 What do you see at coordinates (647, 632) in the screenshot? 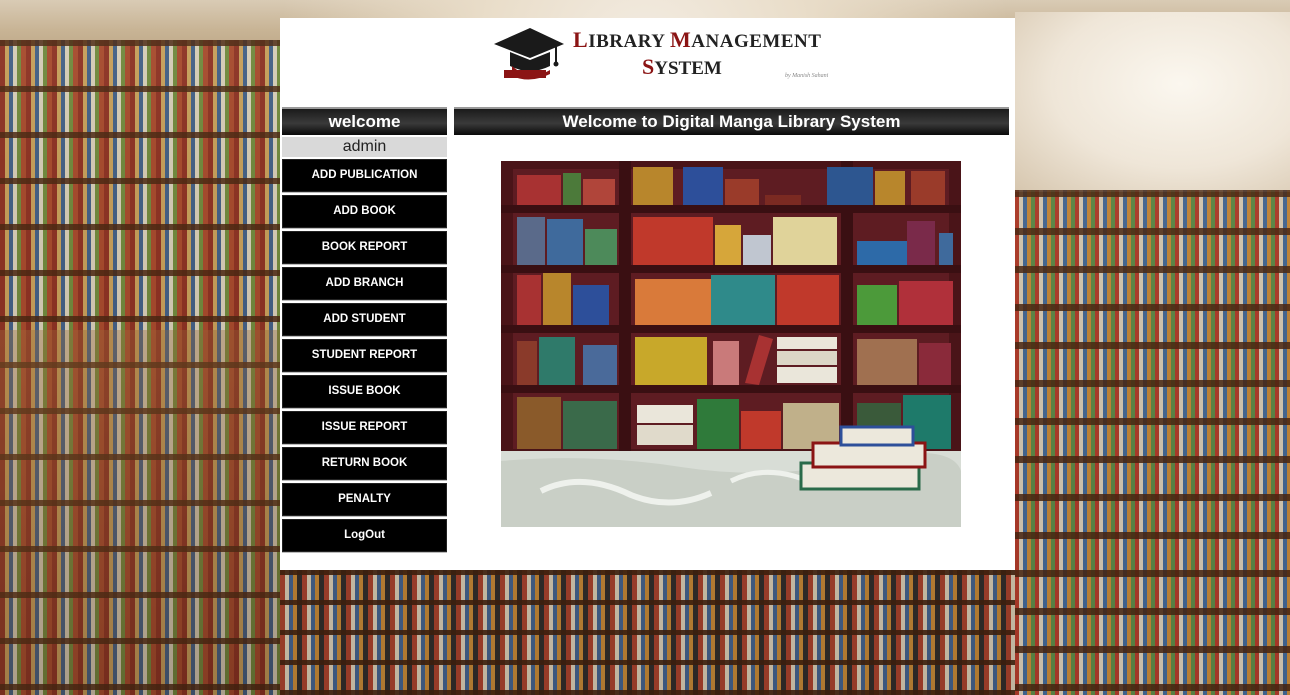
I see `background-bookshelves-bottom` at bounding box center [647, 632].